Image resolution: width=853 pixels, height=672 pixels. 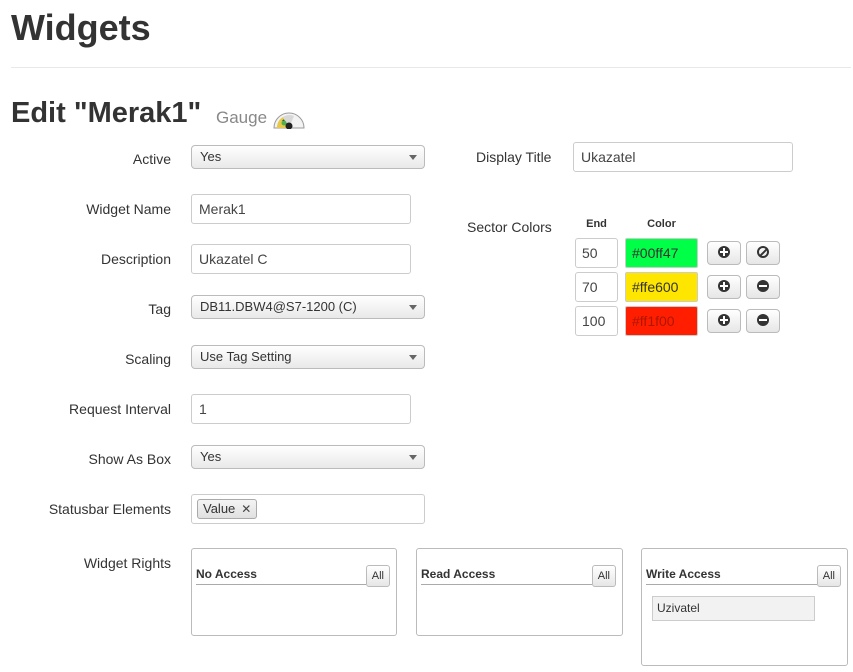 What do you see at coordinates (135, 259) in the screenshot?
I see `description-label: Description` at bounding box center [135, 259].